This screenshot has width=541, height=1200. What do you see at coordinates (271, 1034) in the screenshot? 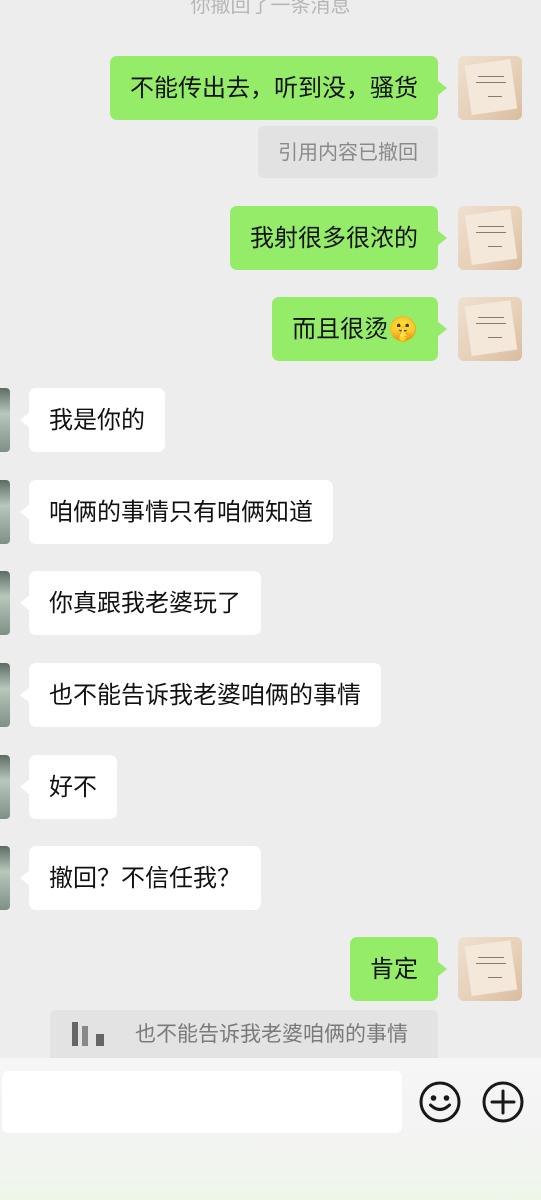
I see `quote-preview-text: 也不能告诉我老婆咱俩的事情` at bounding box center [271, 1034].